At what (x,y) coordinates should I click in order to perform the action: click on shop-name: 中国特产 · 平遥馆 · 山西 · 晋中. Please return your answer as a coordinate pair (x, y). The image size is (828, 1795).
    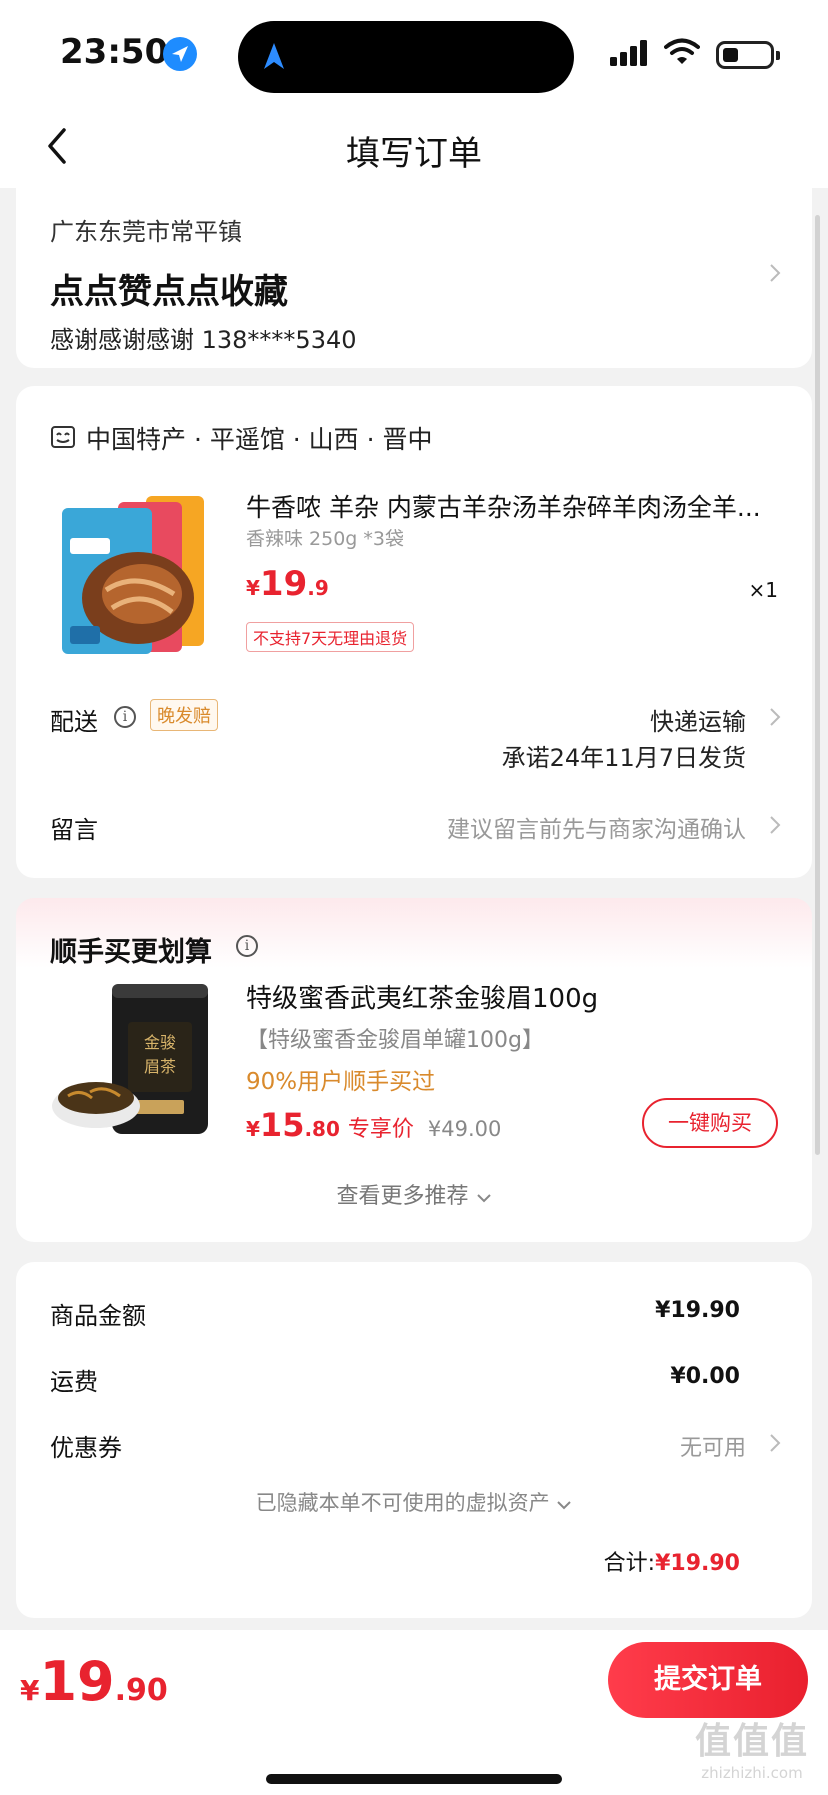
    Looking at the image, I should click on (259, 438).